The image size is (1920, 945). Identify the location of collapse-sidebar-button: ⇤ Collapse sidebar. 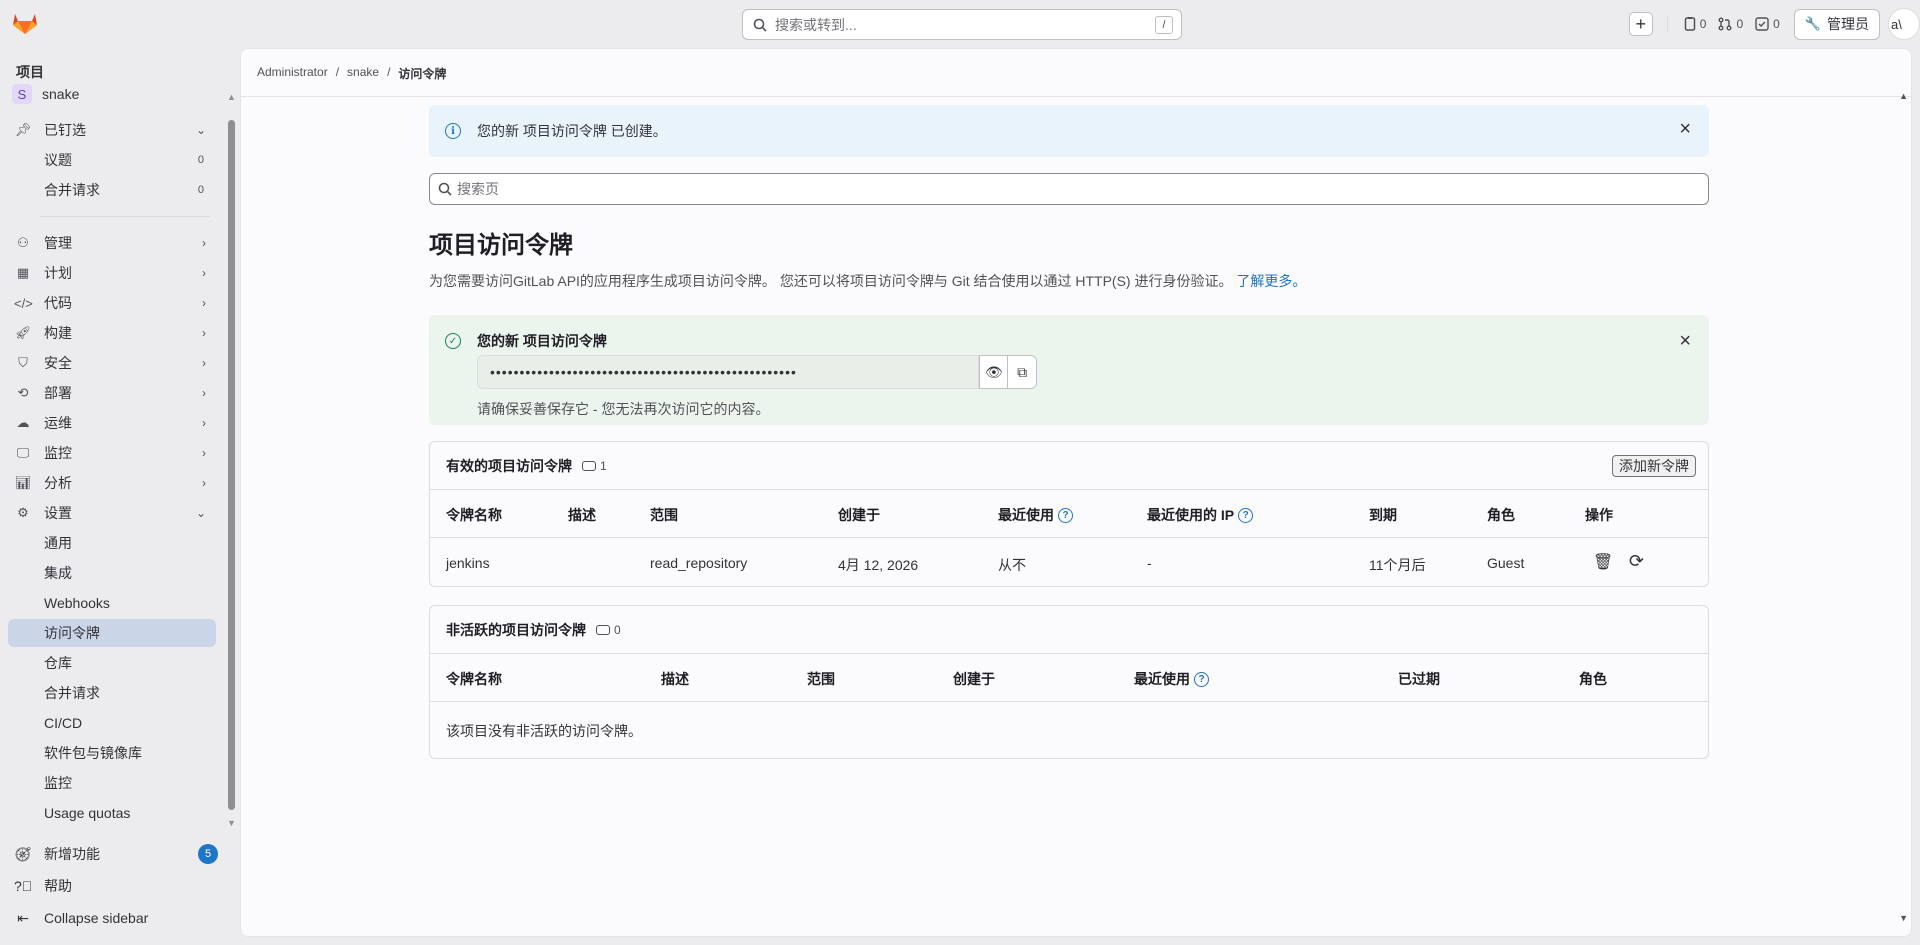
(118, 918).